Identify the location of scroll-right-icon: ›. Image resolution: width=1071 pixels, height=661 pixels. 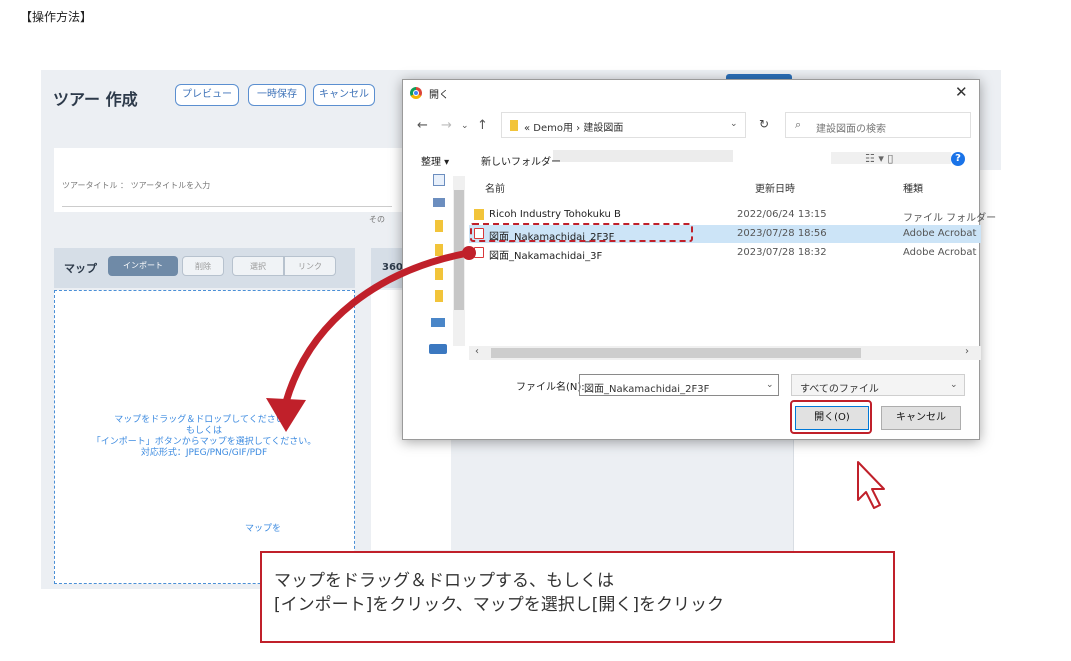
(967, 351).